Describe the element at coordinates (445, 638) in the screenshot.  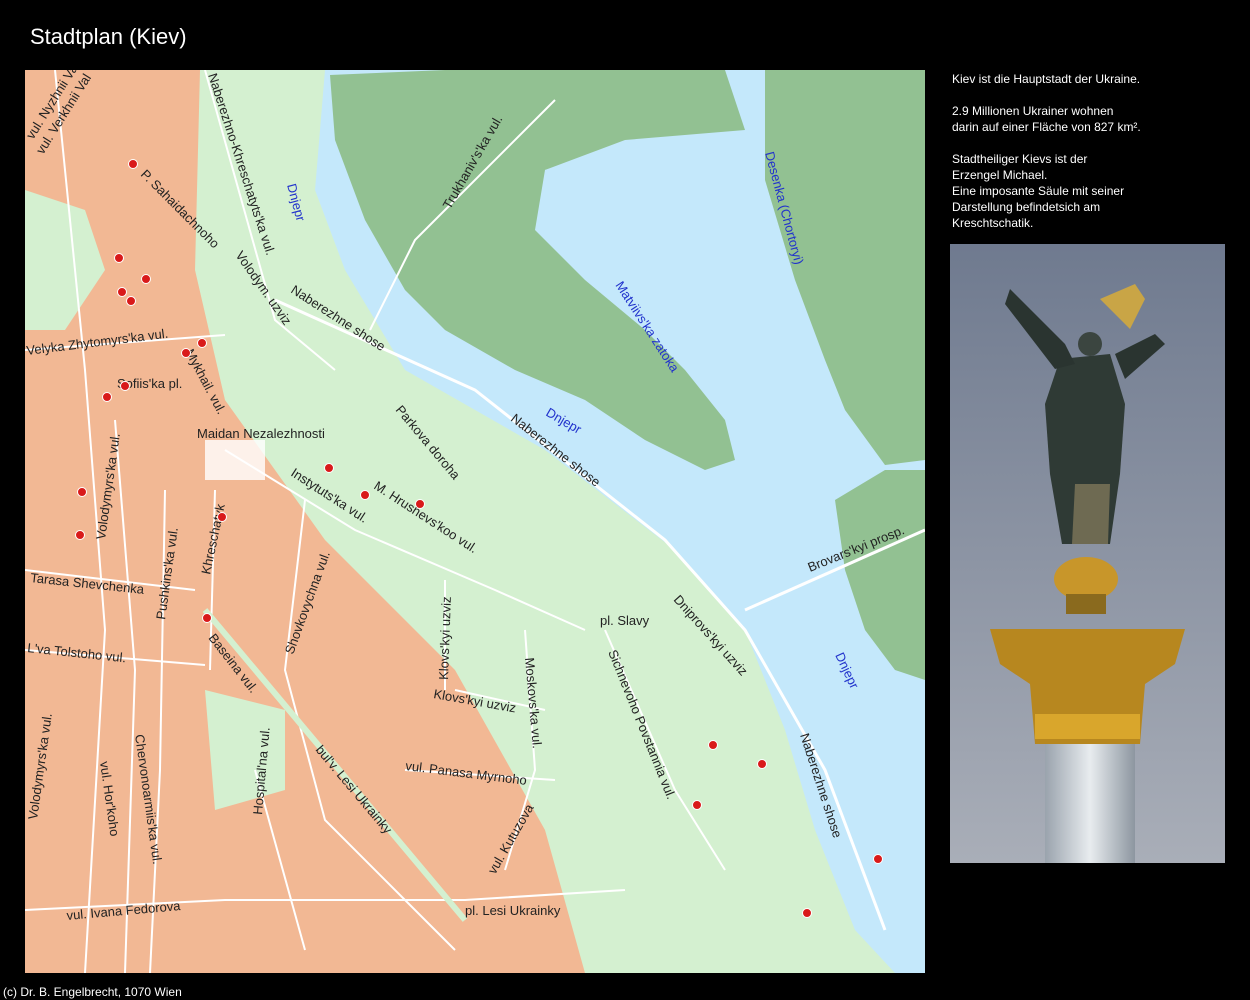
I see `label-klovs: Klovs'kyi uzviz` at that location.